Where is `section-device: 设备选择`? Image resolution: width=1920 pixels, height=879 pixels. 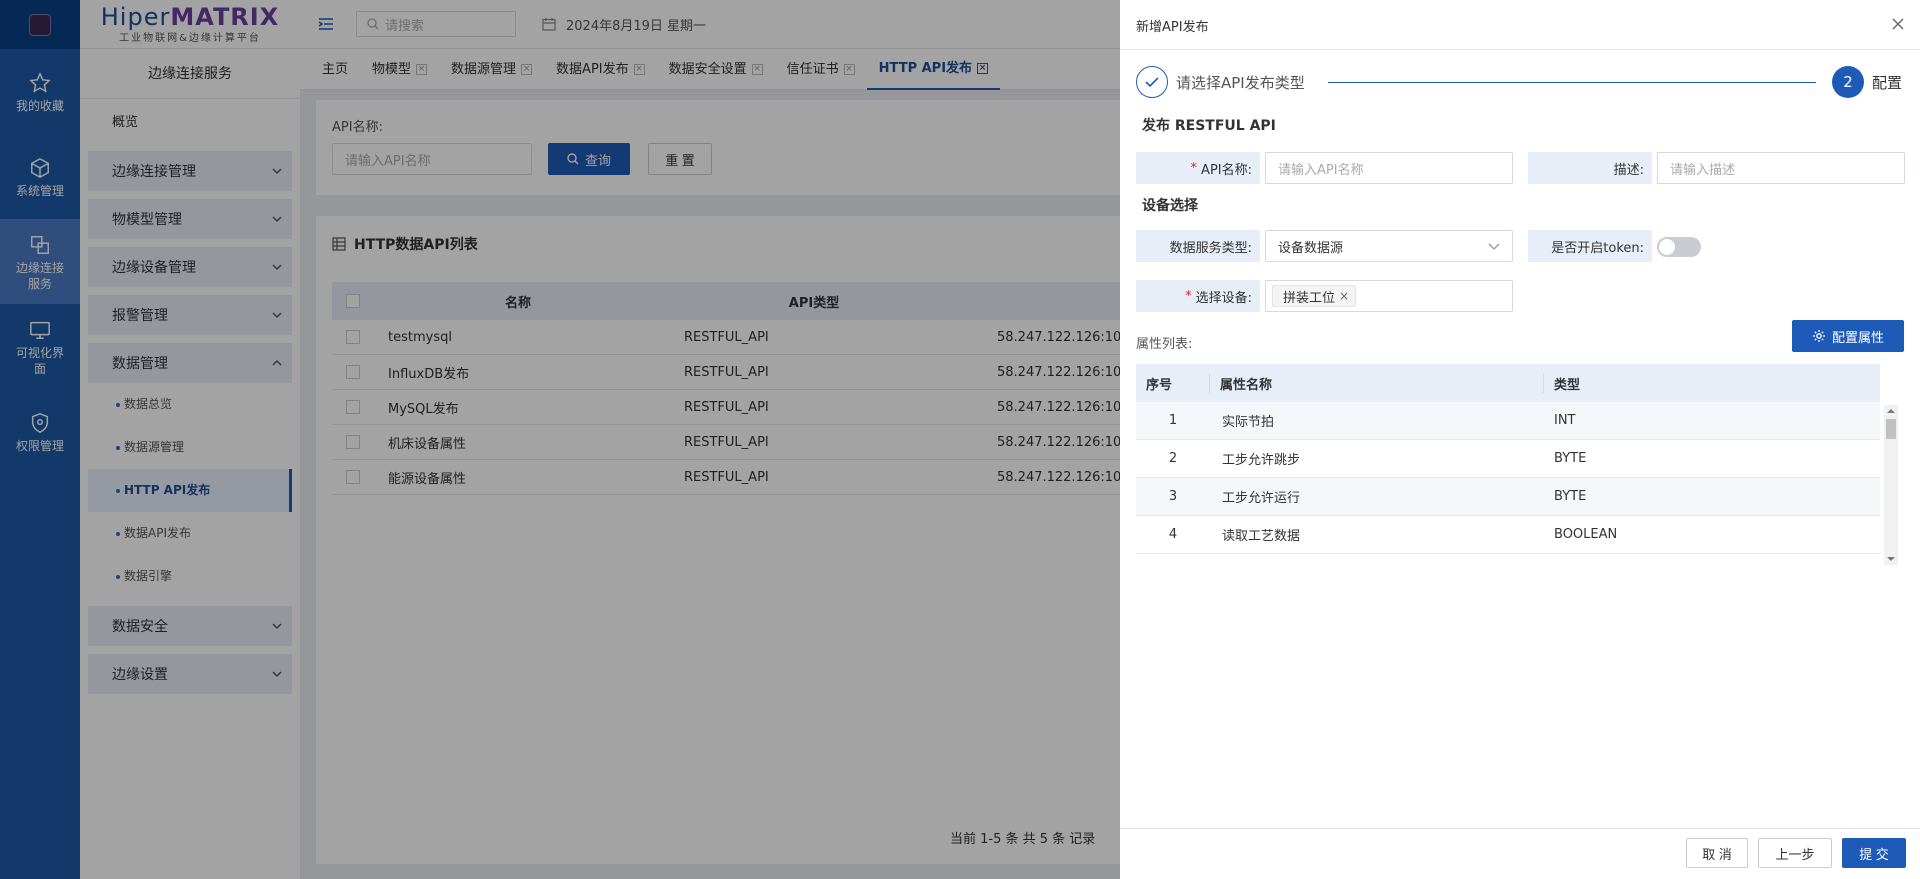 section-device: 设备选择 is located at coordinates (1170, 206).